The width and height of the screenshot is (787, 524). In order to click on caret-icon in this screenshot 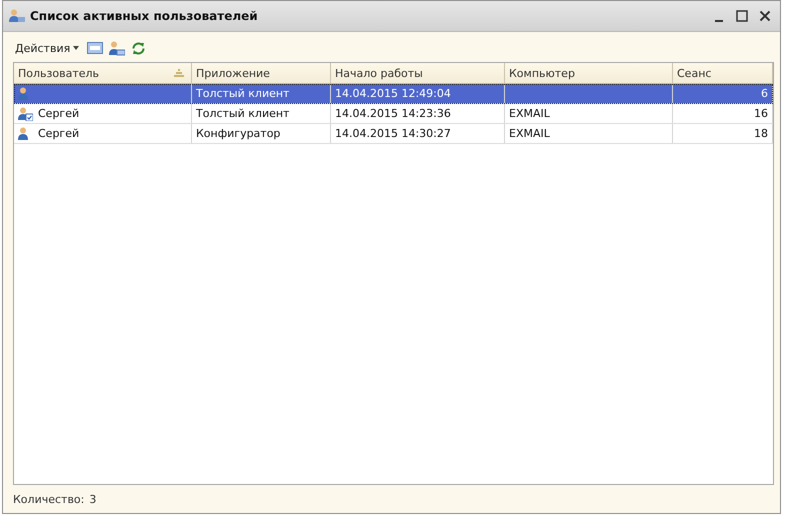, I will do `click(76, 48)`.